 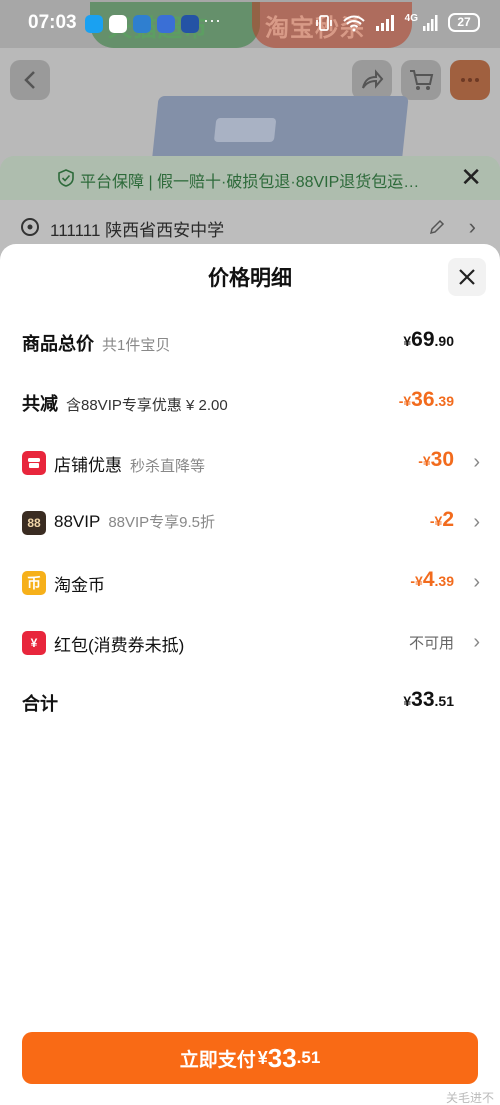 What do you see at coordinates (469, 1098) in the screenshot?
I see `watermark-text: 关毛进不` at bounding box center [469, 1098].